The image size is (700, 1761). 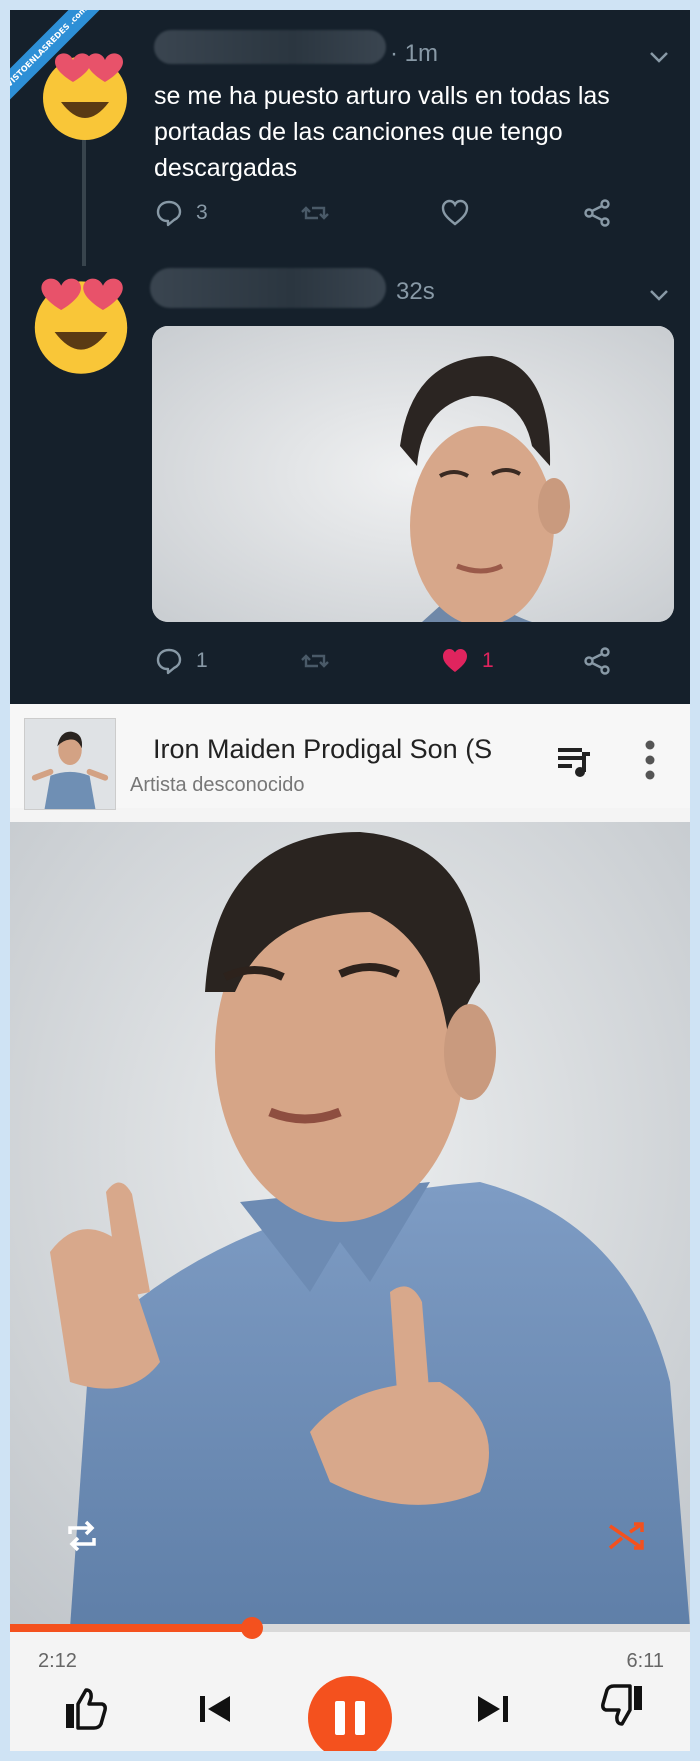 I want to click on pause-icon, so click(x=340, y=1718).